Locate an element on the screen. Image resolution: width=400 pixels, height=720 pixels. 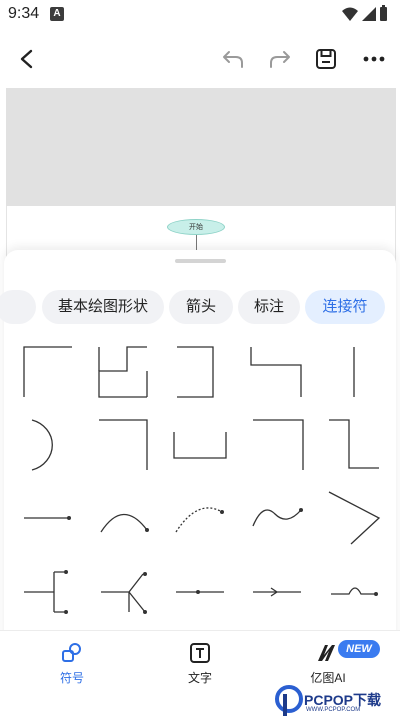
watermark-subtext: WWW.PCPOP.COM is located at coordinates (333, 710).